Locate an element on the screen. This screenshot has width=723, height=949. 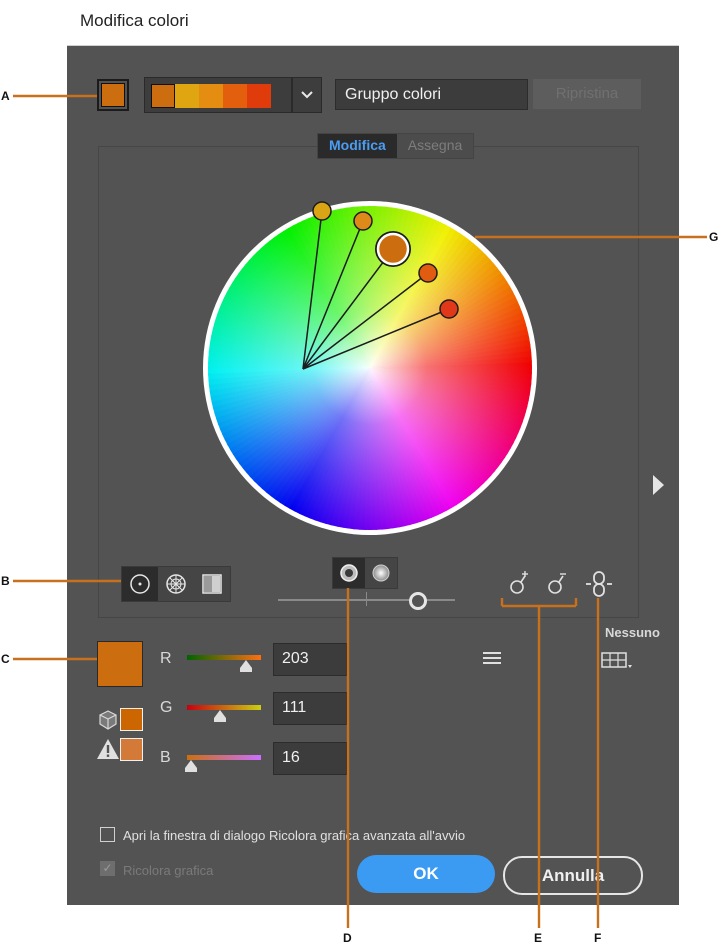
cancel-button: Annulla is located at coordinates (573, 875).